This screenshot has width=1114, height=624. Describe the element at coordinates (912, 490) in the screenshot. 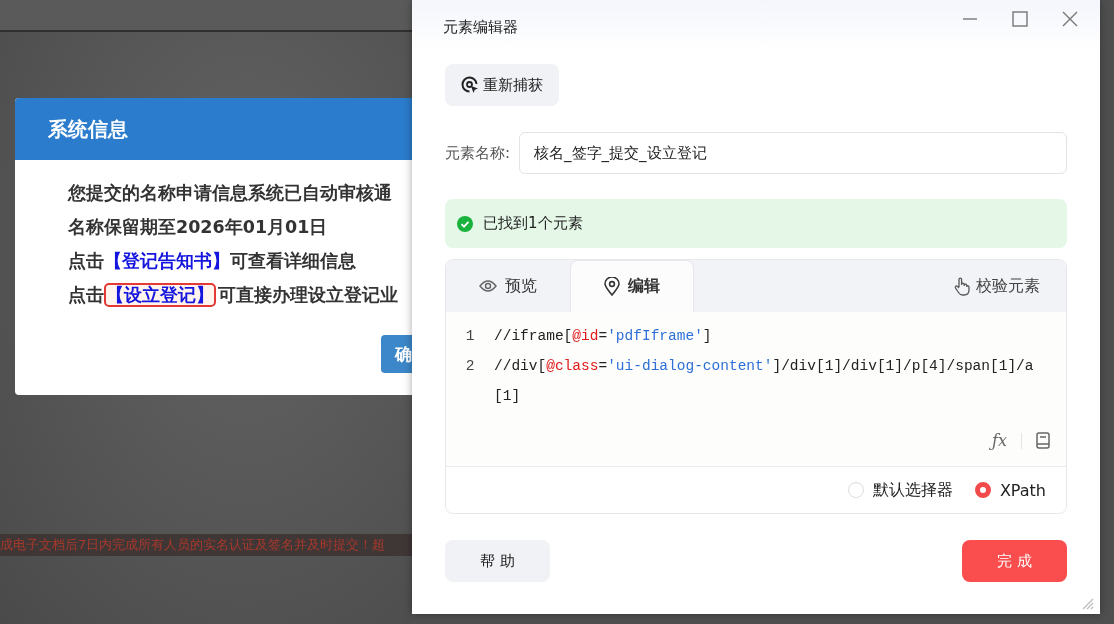

I see `radio-label: 默认选择器` at that location.